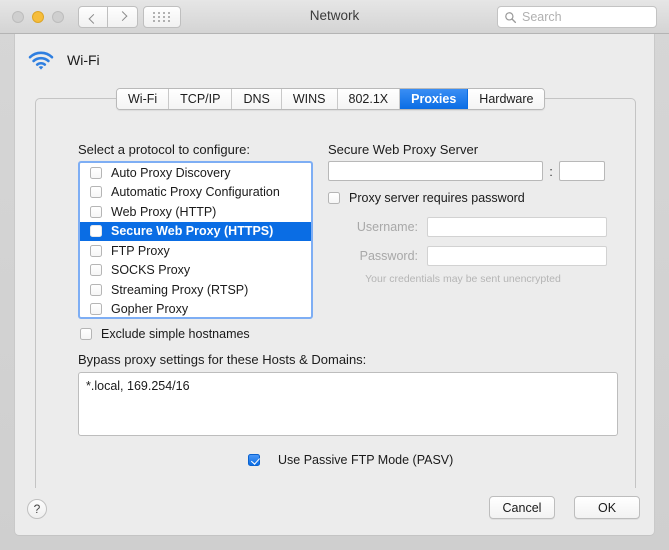 This screenshot has width=669, height=550. Describe the element at coordinates (434, 99) in the screenshot. I see `tab-proxies: Proxies` at that location.